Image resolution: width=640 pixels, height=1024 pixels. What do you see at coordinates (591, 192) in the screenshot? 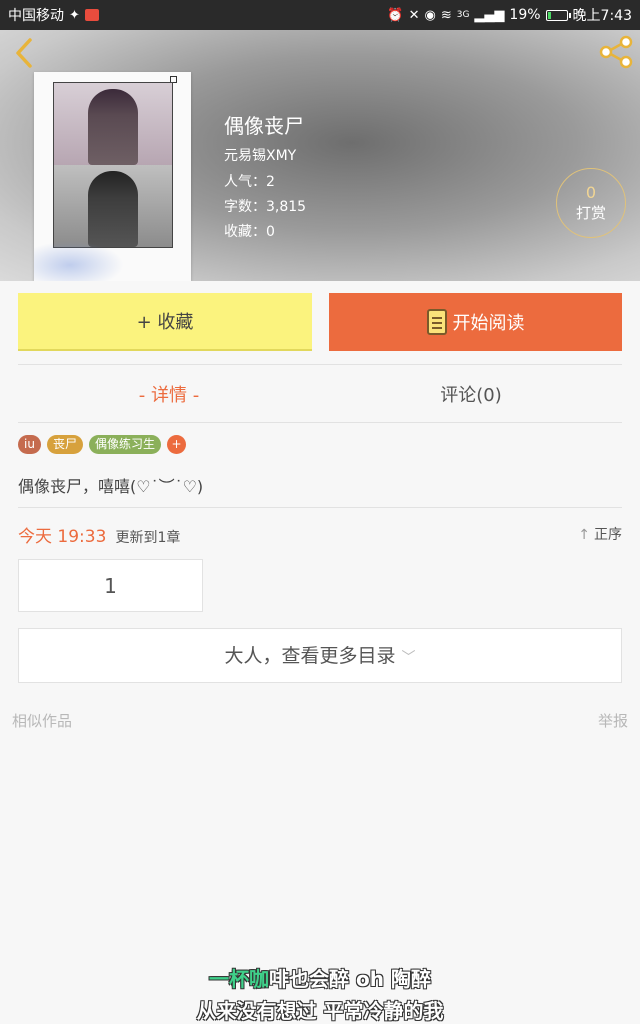
I see `tip-count: 0` at bounding box center [591, 192].